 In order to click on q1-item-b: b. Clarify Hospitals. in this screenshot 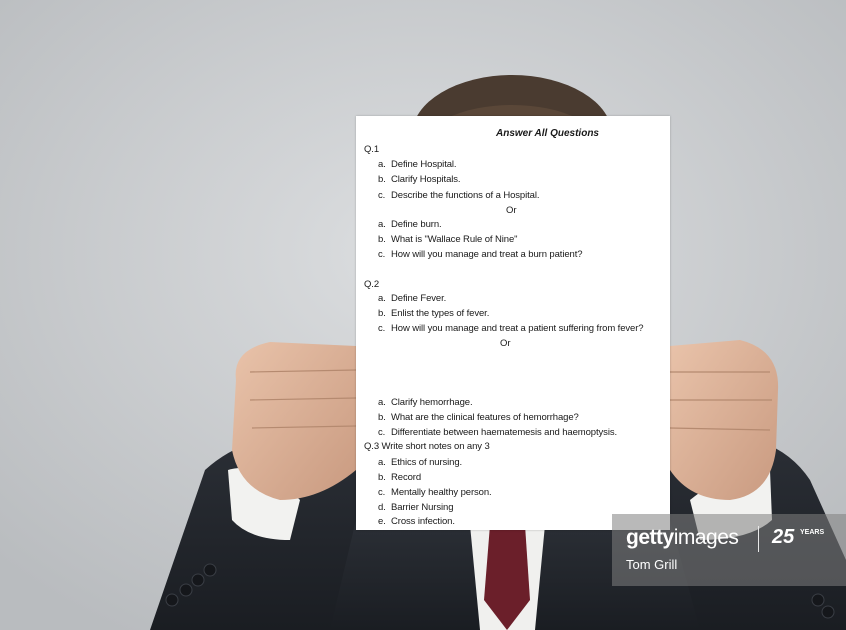, I will do `click(419, 179)`.